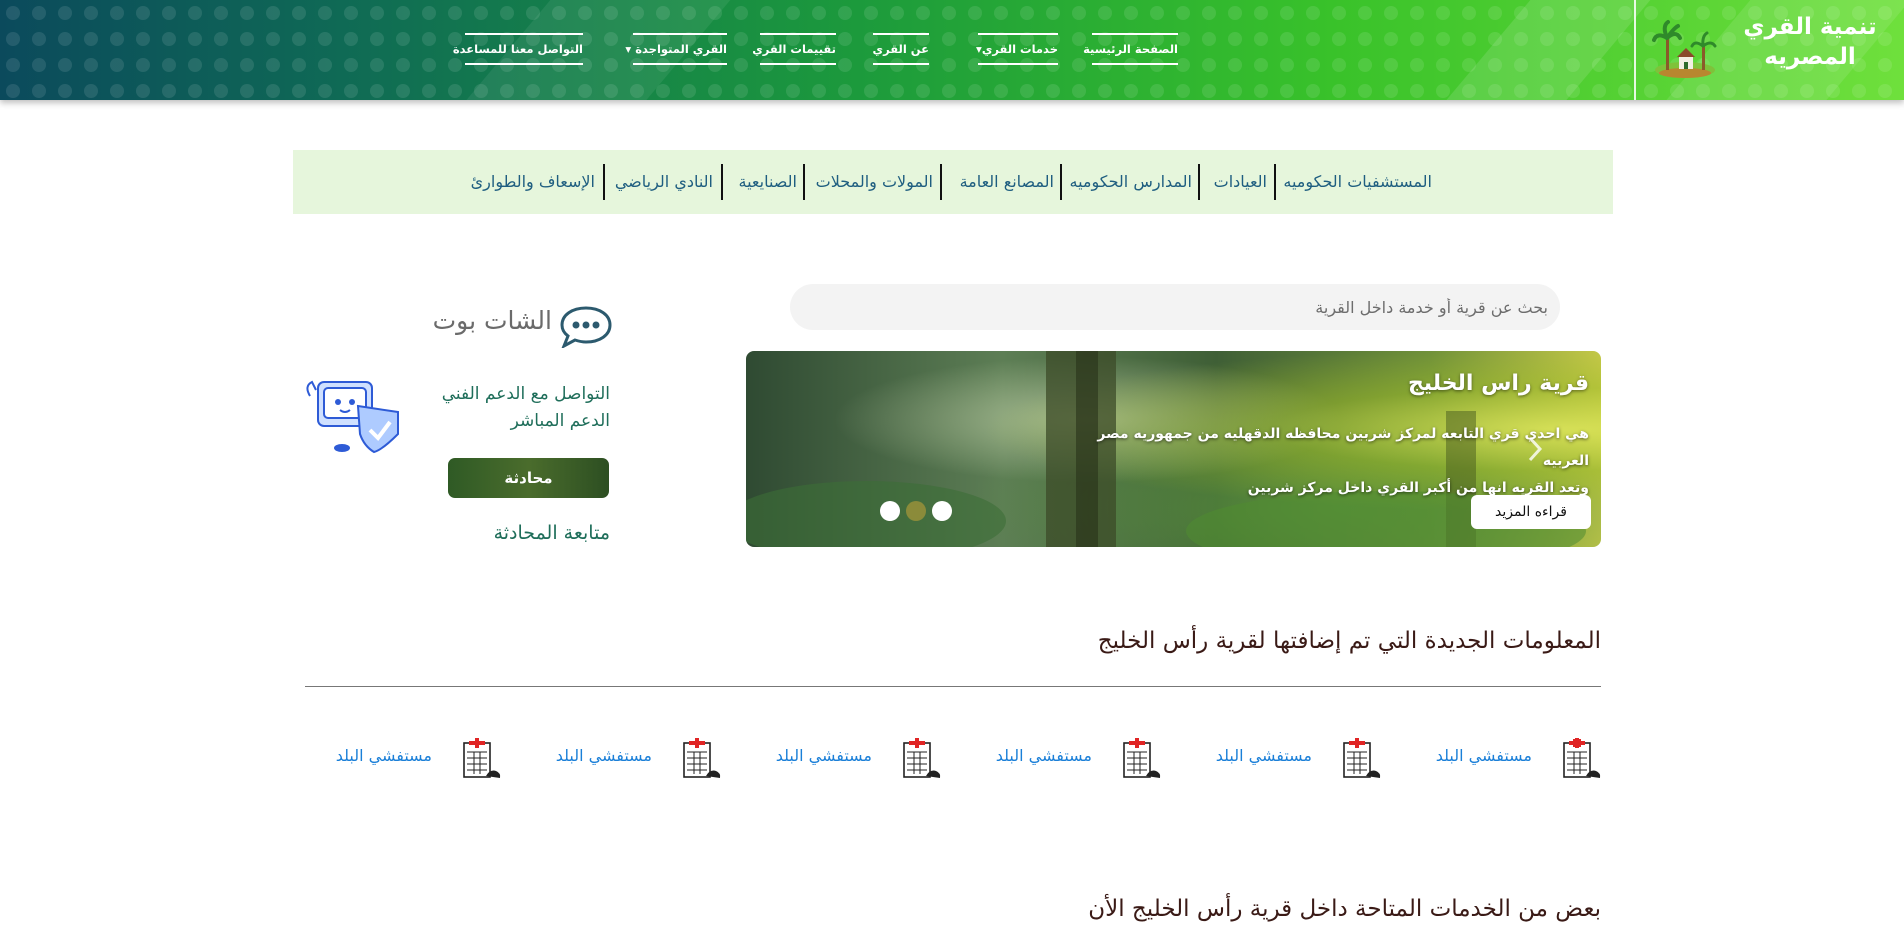 Image resolution: width=1904 pixels, height=928 pixels. Describe the element at coordinates (872, 182) in the screenshot. I see `category-malls-shops: المولات والمحلات` at that location.